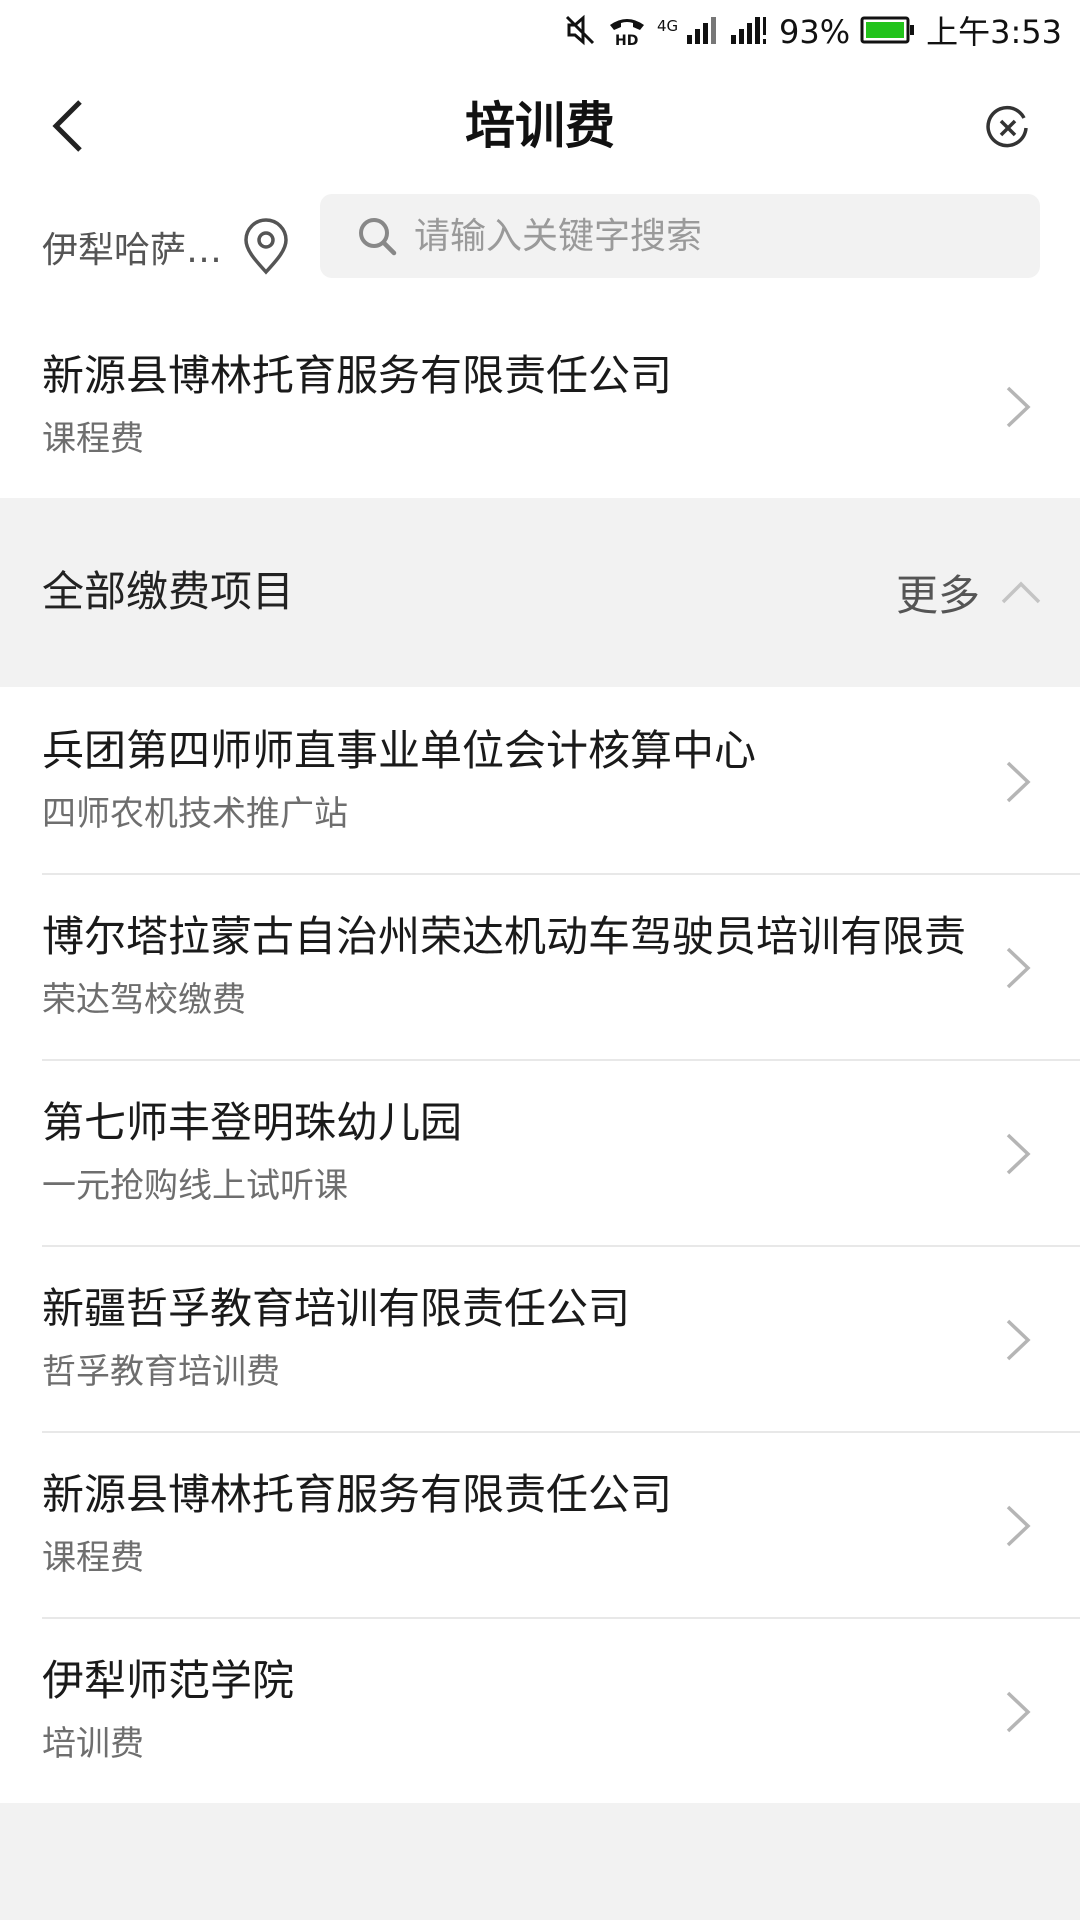 The width and height of the screenshot is (1080, 1920). What do you see at coordinates (626, 40) in the screenshot?
I see `hd-label: HD` at bounding box center [626, 40].